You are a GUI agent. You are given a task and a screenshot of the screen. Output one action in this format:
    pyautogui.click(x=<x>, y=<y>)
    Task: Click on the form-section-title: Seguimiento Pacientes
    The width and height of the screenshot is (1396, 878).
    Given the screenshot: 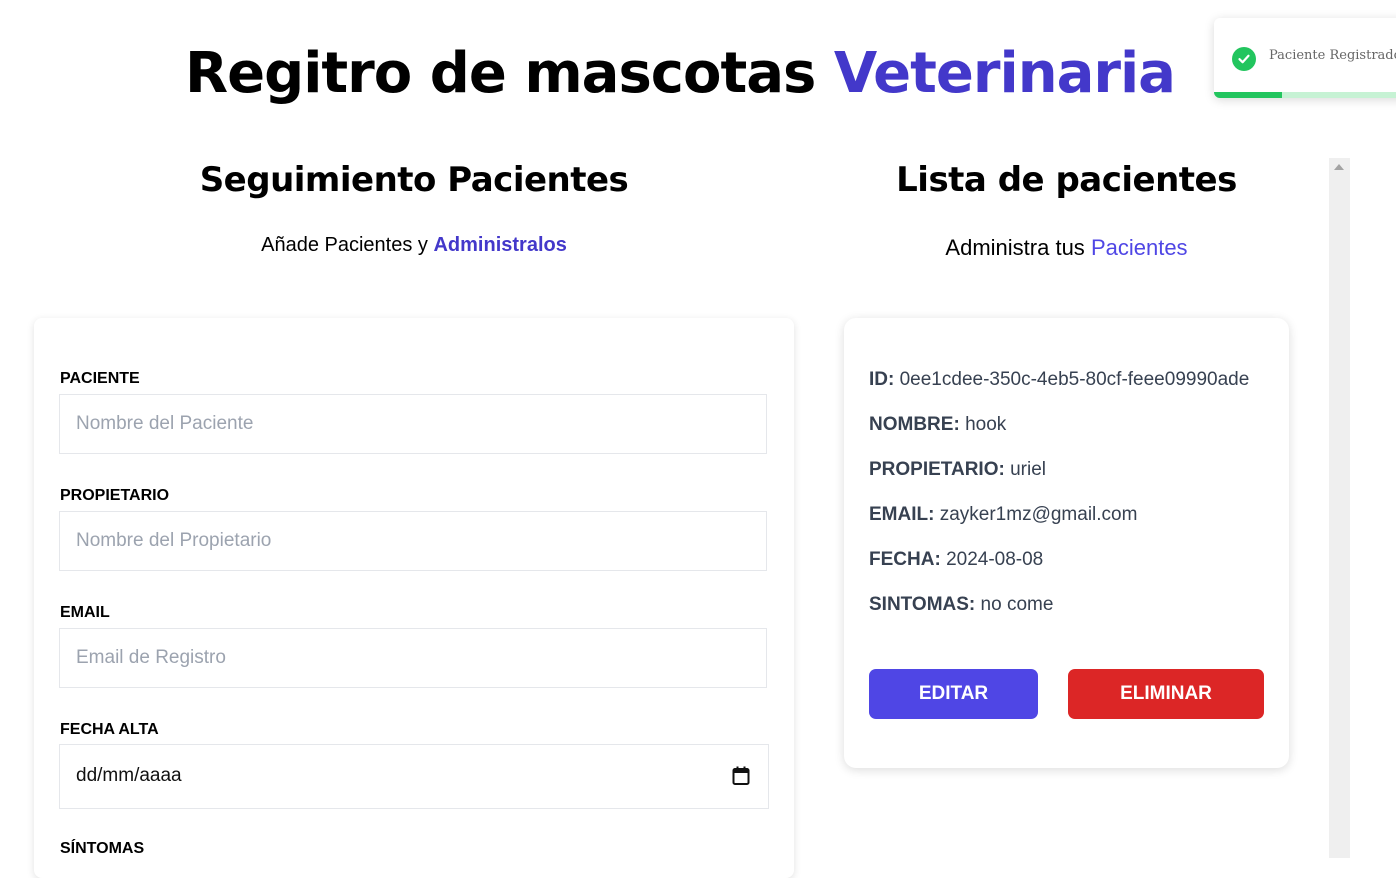 What is the action you would take?
    pyautogui.click(x=414, y=180)
    